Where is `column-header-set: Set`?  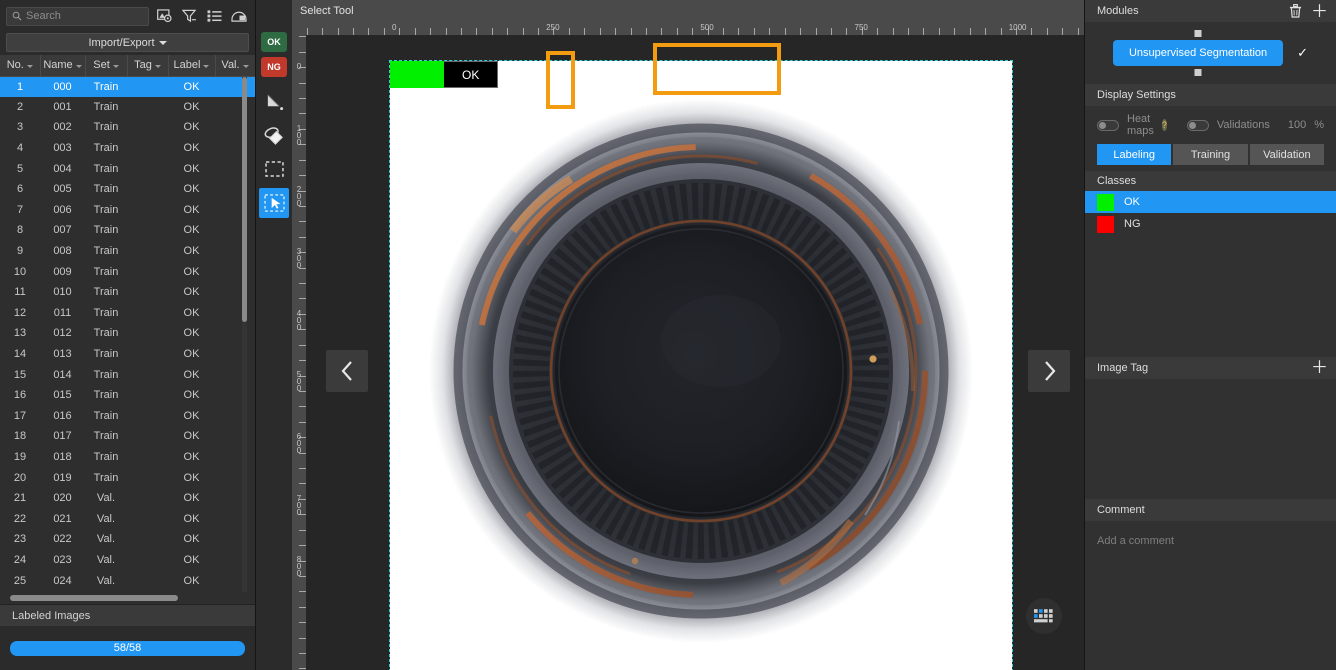 column-header-set: Set is located at coordinates (106, 66).